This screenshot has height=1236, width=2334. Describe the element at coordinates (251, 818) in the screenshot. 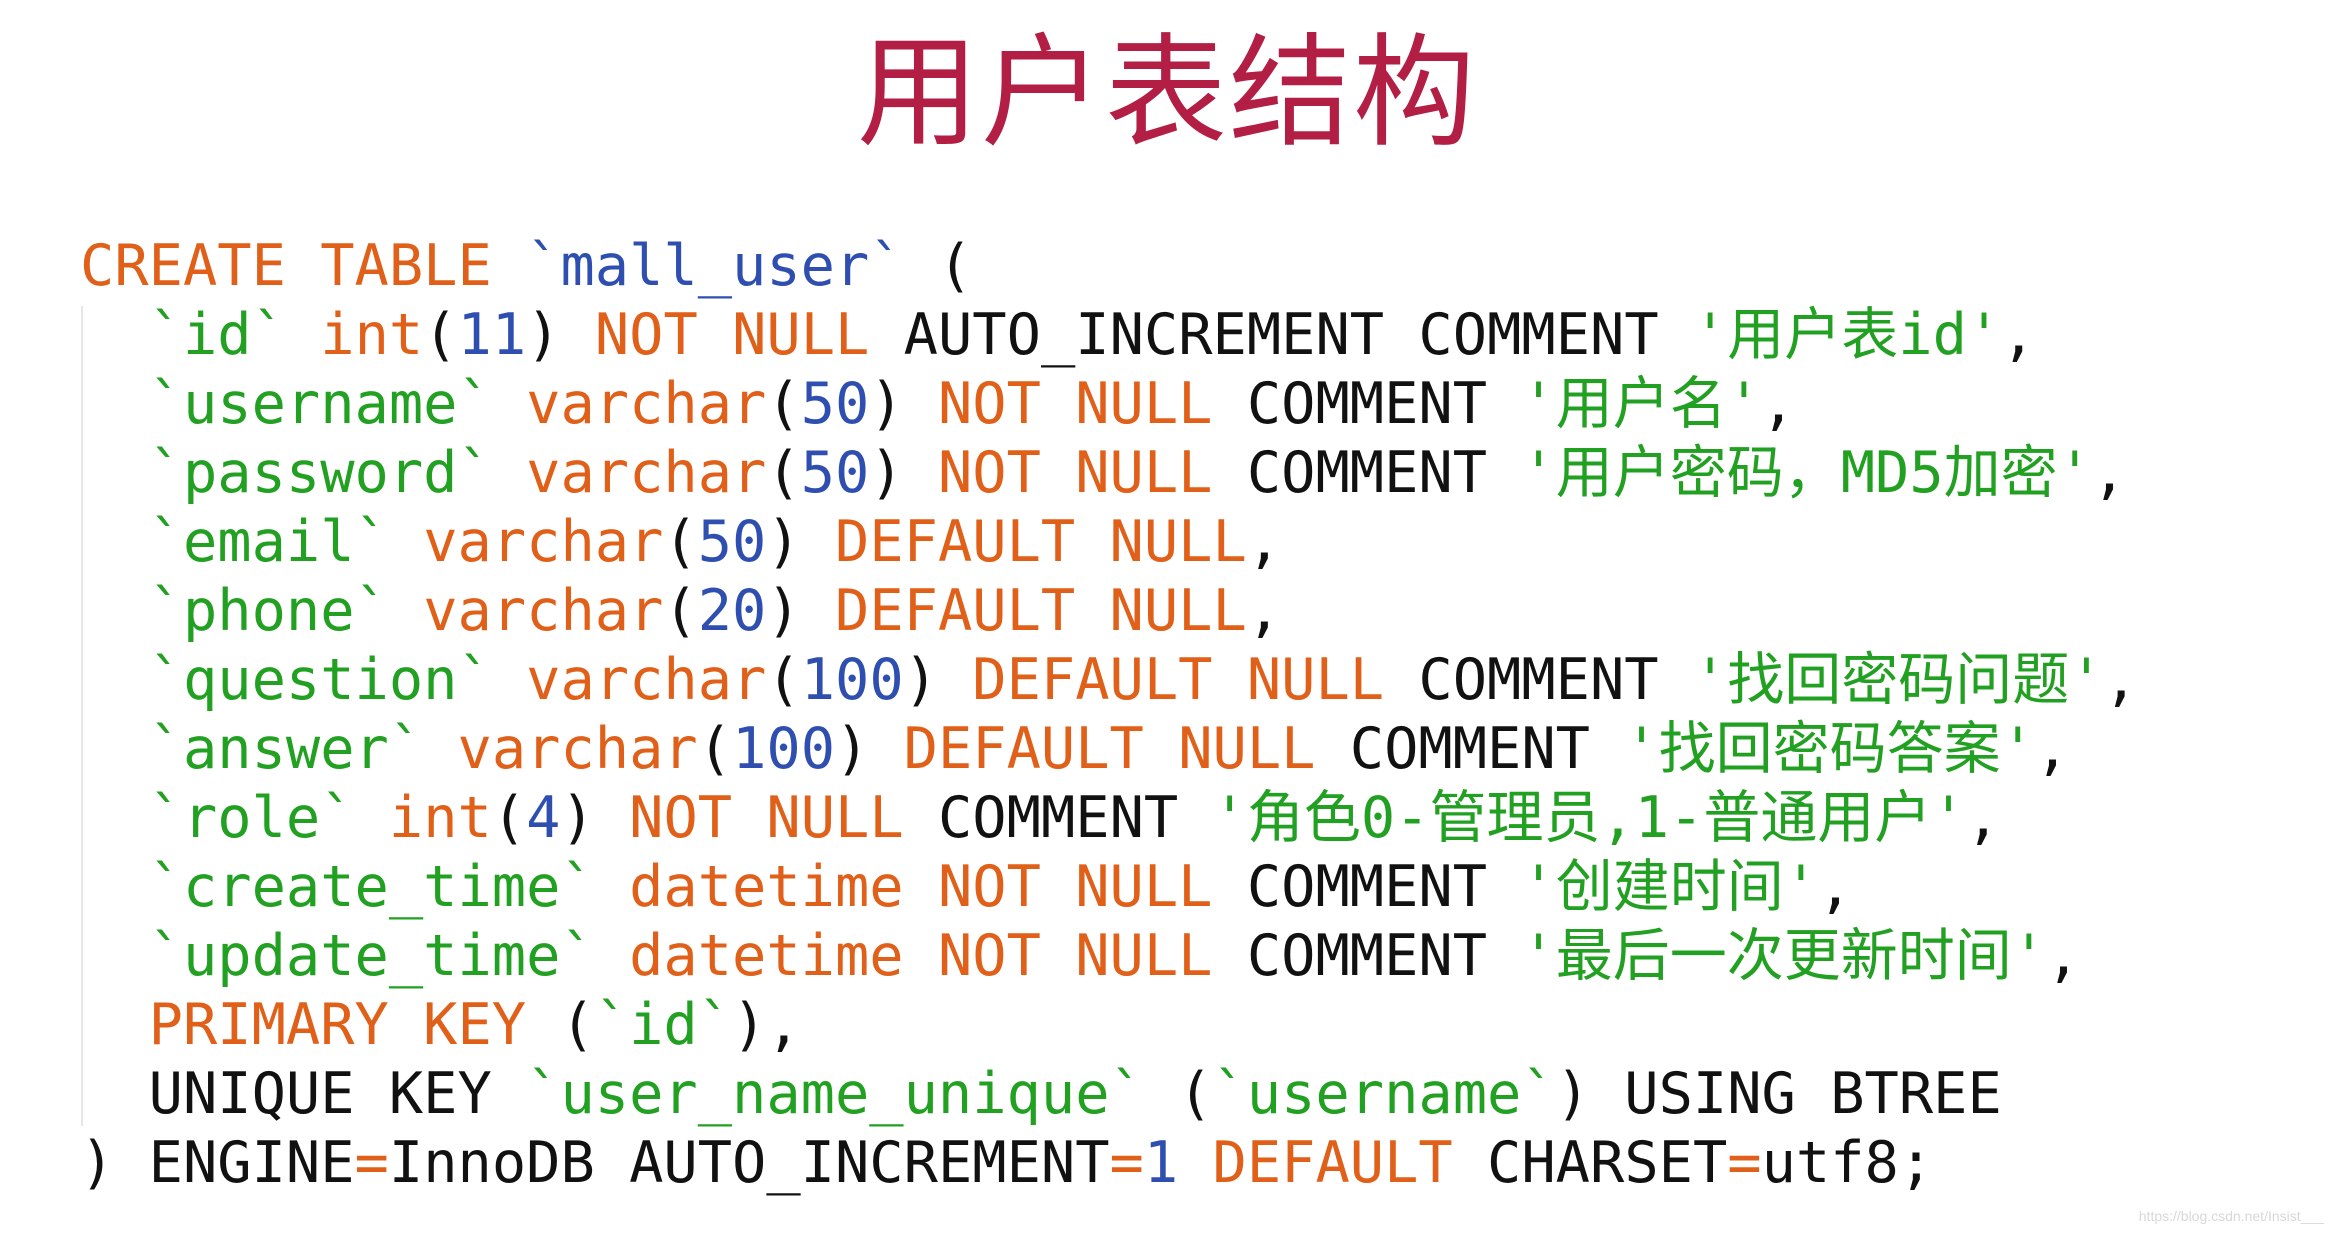

I see `column-identifier: `role`` at that location.